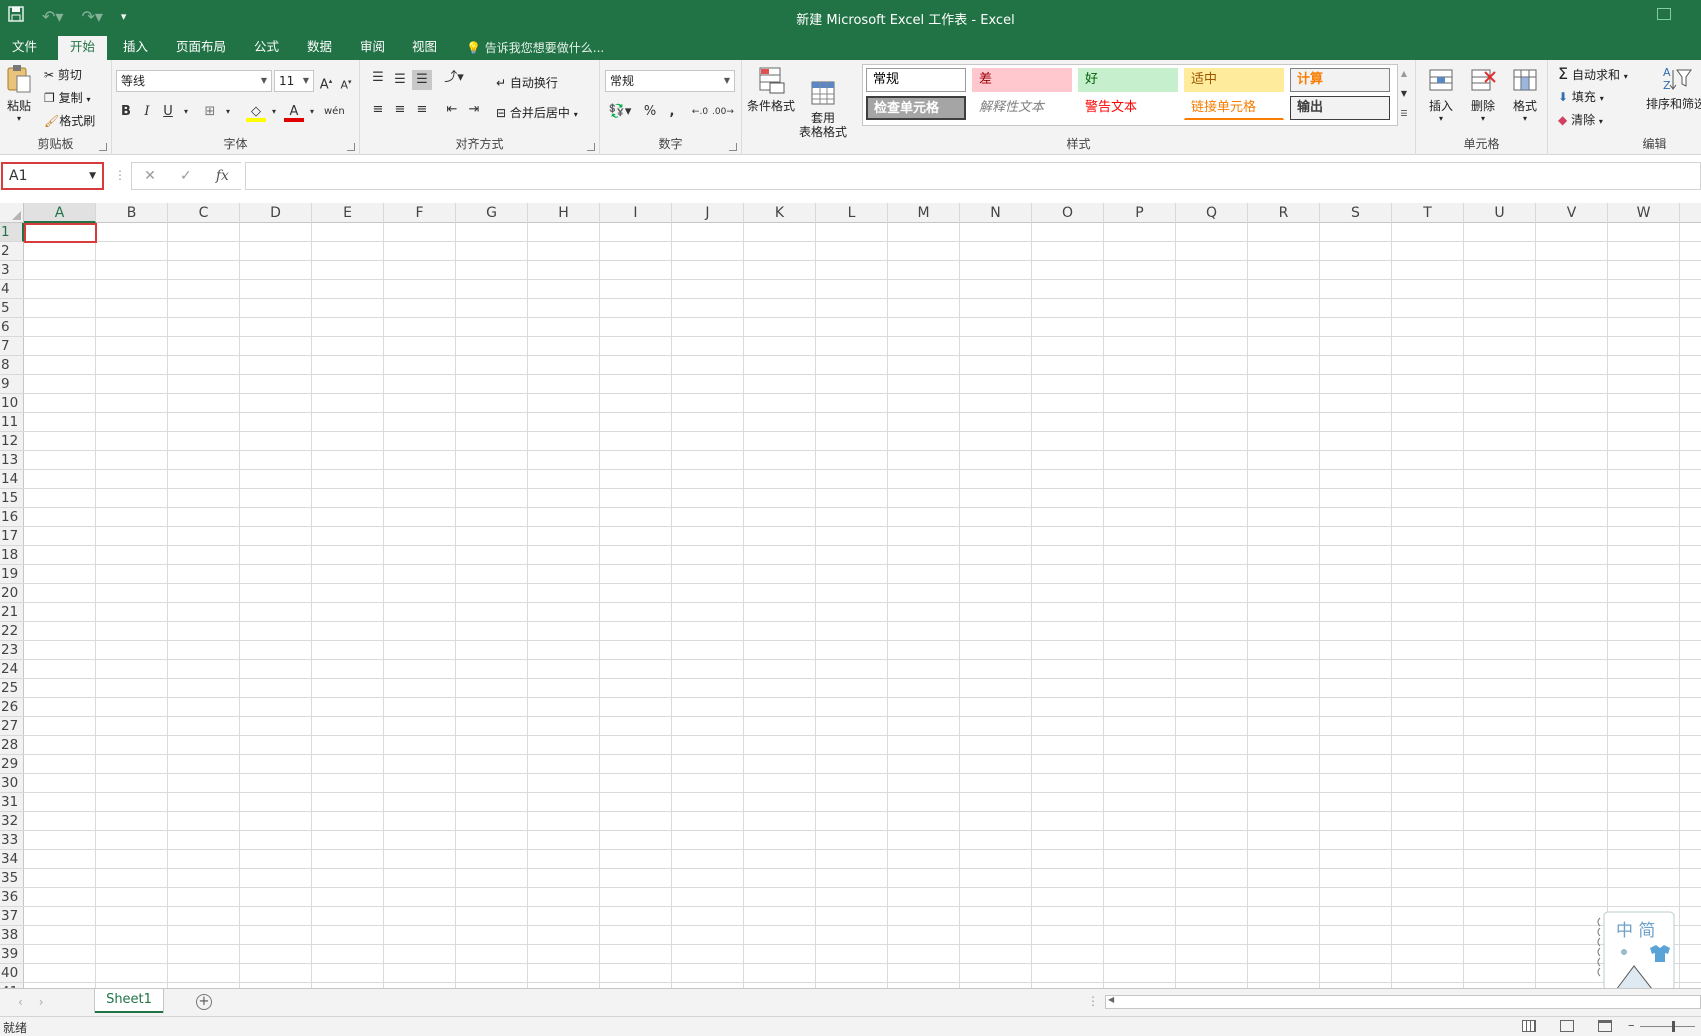 Image resolution: width=1701 pixels, height=1036 pixels. What do you see at coordinates (650, 112) in the screenshot?
I see `percent-icon: %` at bounding box center [650, 112].